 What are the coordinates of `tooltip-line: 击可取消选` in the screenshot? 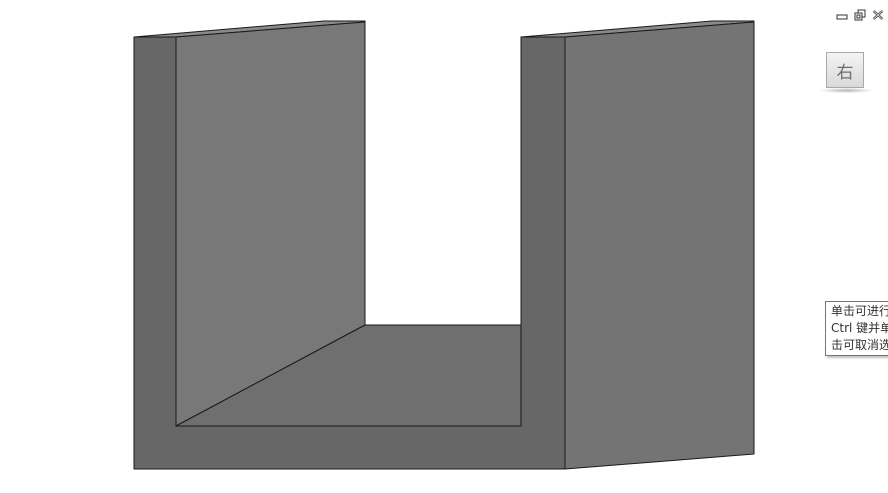 It's located at (859, 345).